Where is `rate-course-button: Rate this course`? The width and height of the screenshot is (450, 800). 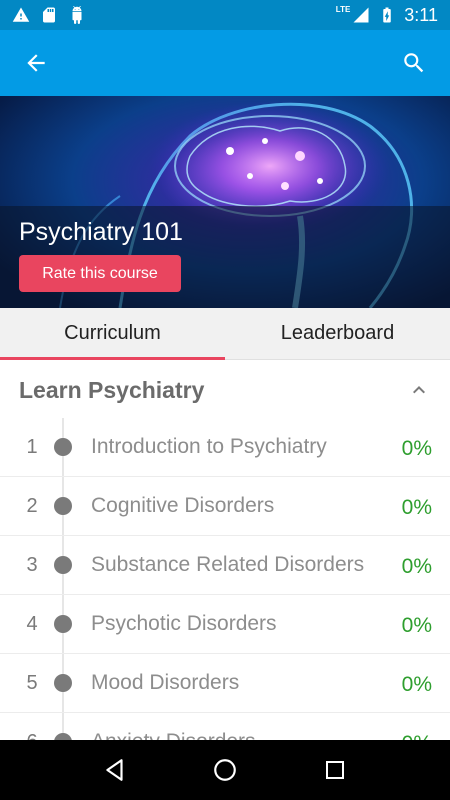 rate-course-button: Rate this course is located at coordinates (100, 273).